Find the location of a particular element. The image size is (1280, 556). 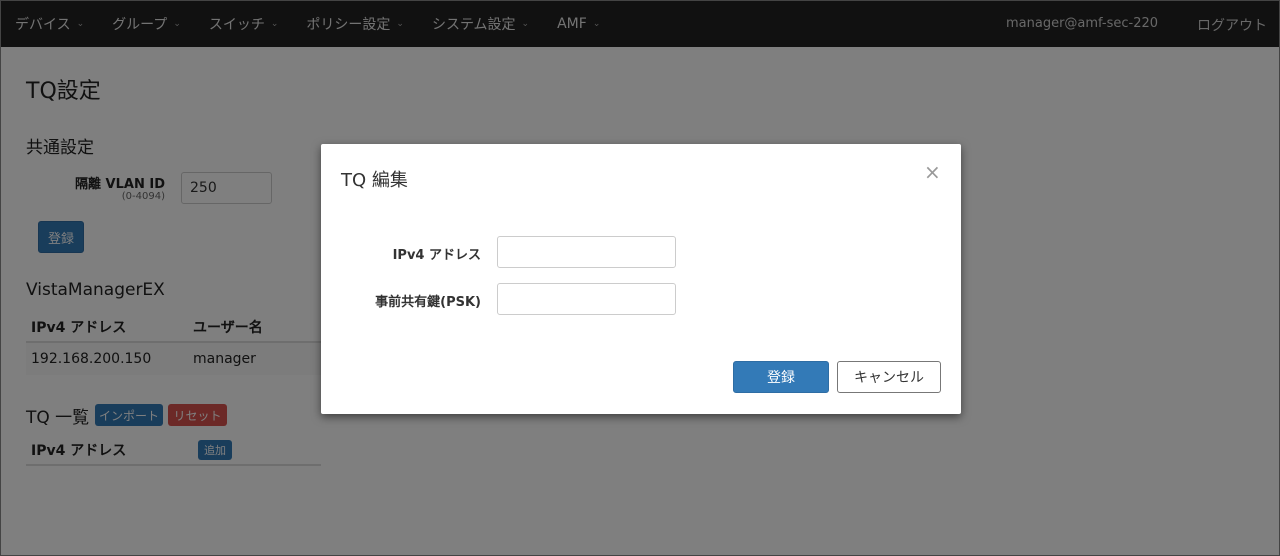

psk-input is located at coordinates (586, 299).